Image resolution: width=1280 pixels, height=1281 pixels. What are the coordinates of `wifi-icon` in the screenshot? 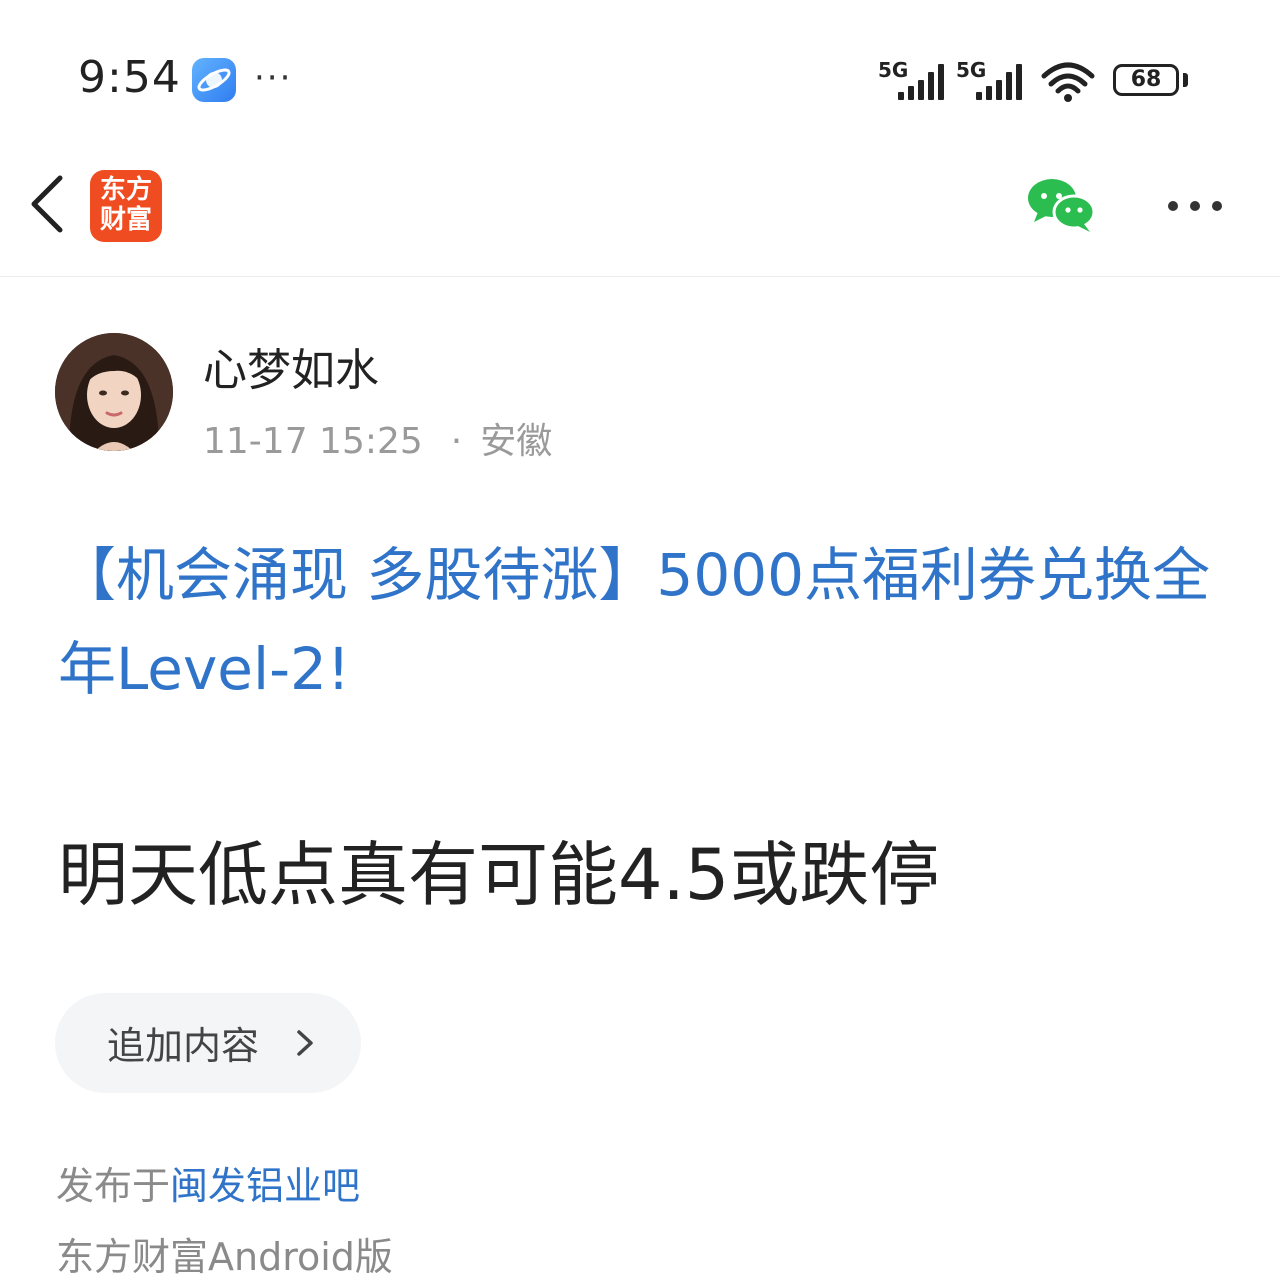 It's located at (1068, 82).